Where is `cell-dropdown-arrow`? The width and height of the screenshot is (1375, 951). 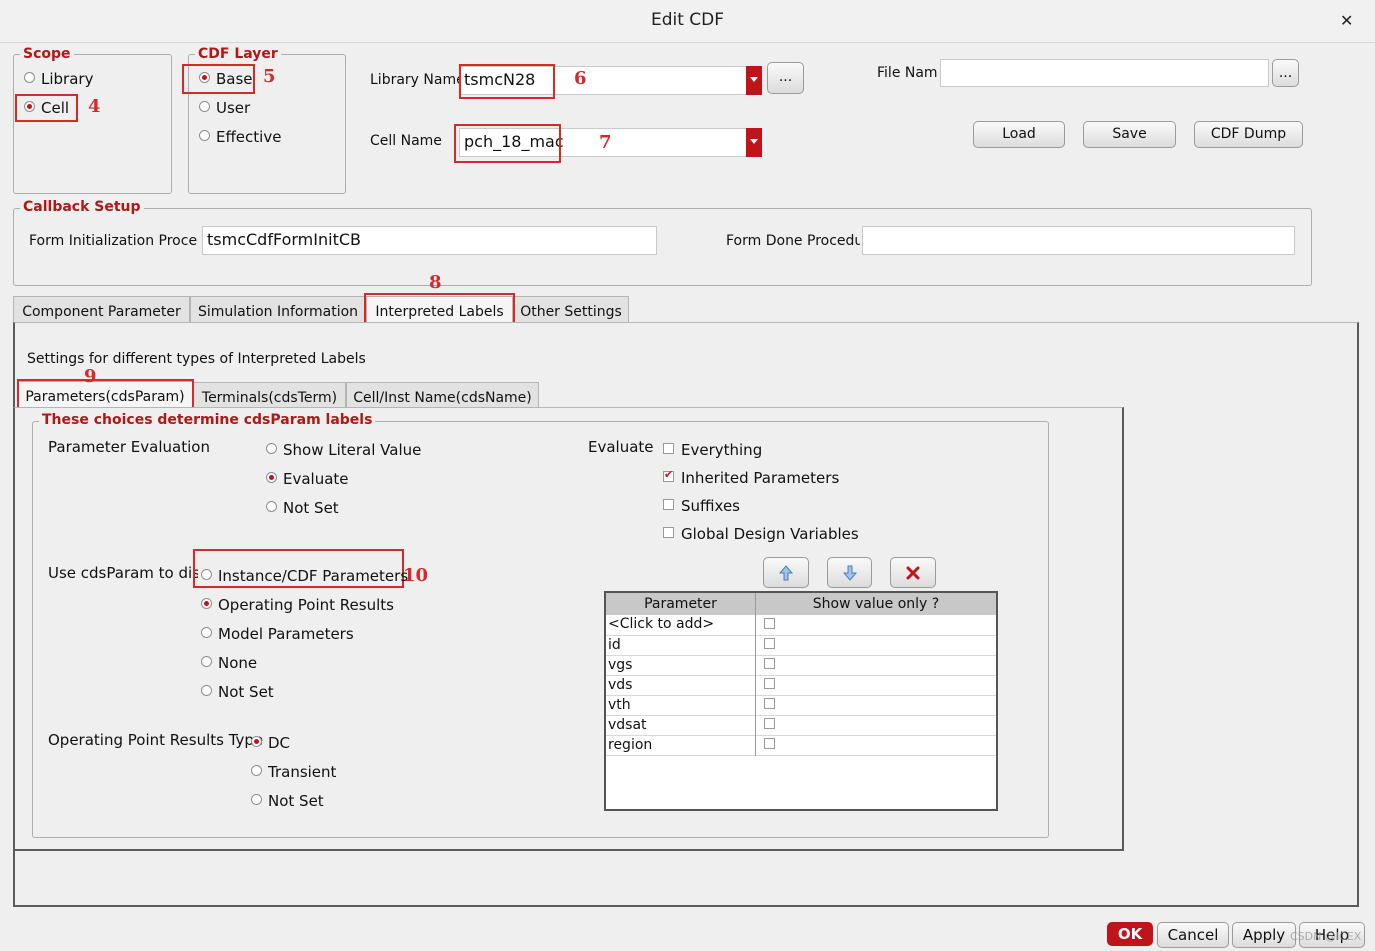
cell-dropdown-arrow is located at coordinates (754, 142).